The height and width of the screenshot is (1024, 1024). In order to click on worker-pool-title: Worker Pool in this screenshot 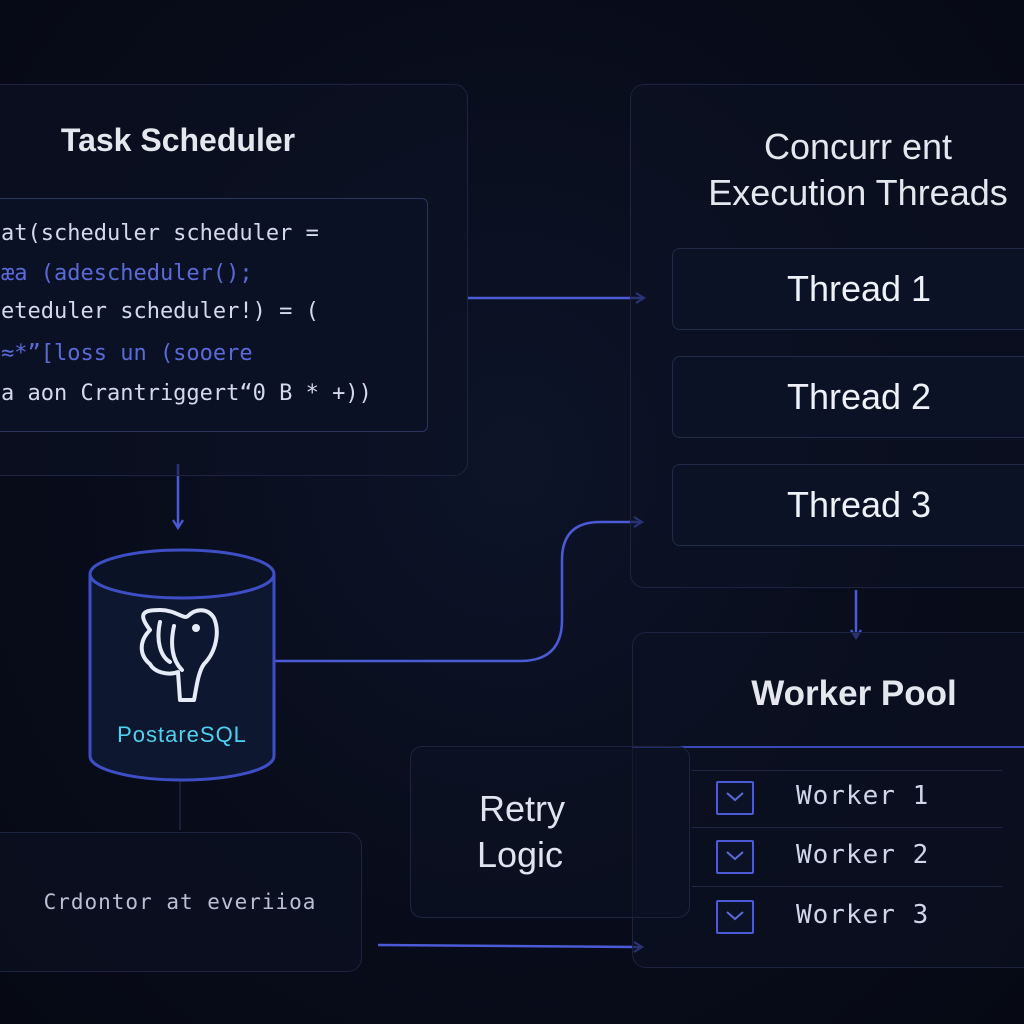, I will do `click(854, 693)`.